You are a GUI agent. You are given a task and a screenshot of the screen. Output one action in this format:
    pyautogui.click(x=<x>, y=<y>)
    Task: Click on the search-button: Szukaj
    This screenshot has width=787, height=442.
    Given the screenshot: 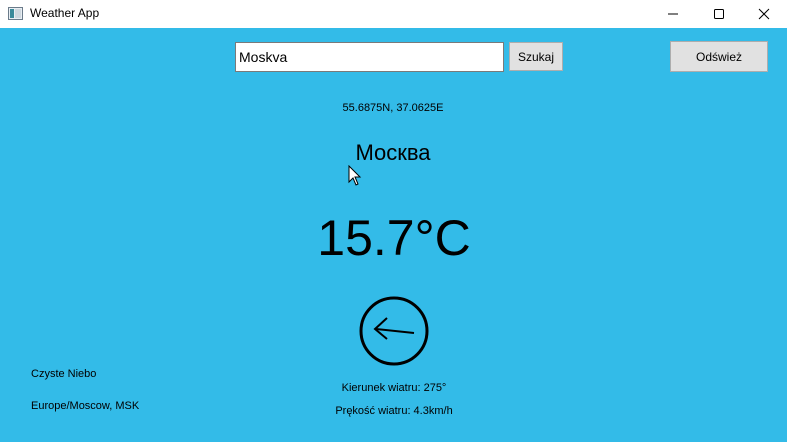 What is the action you would take?
    pyautogui.click(x=536, y=56)
    